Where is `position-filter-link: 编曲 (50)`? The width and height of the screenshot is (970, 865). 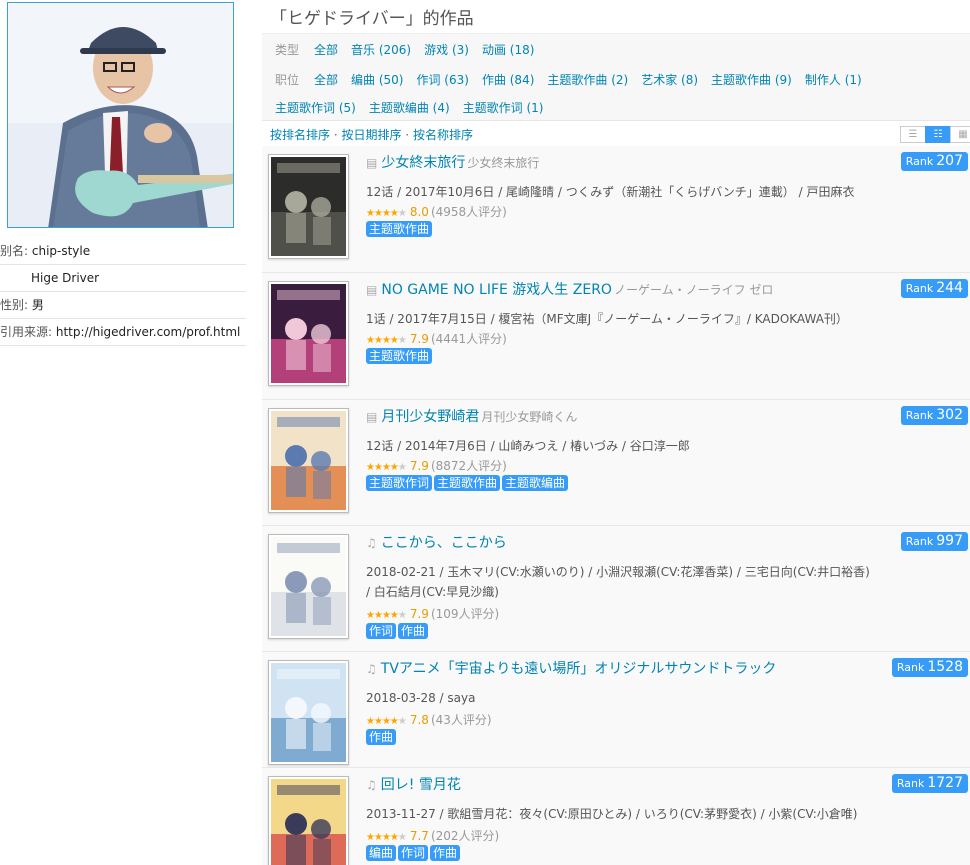
position-filter-link: 编曲 (50) is located at coordinates (377, 80).